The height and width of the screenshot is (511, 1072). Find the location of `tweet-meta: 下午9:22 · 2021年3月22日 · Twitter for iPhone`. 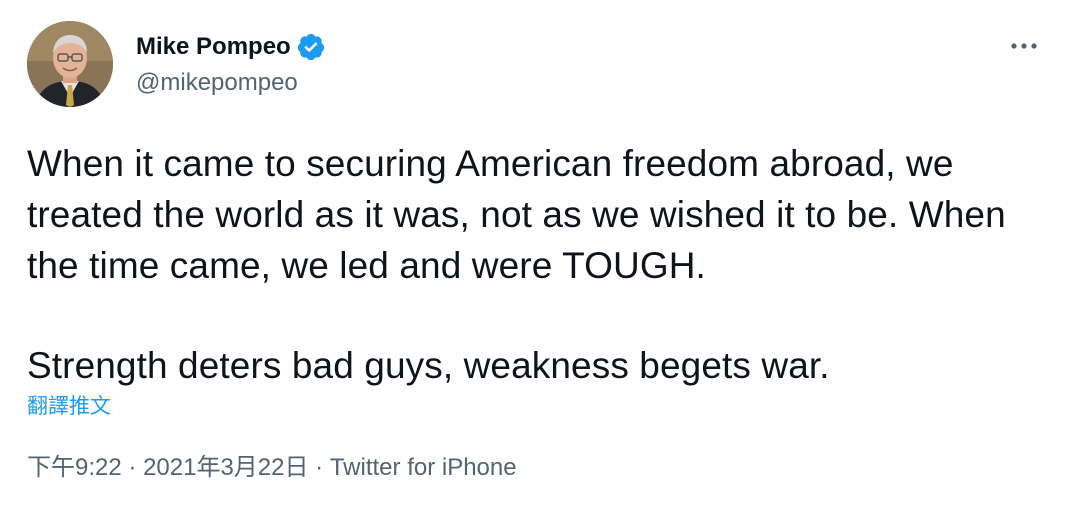

tweet-meta: 下午9:22 · 2021年3月22日 · Twitter for iPhone is located at coordinates (272, 468).